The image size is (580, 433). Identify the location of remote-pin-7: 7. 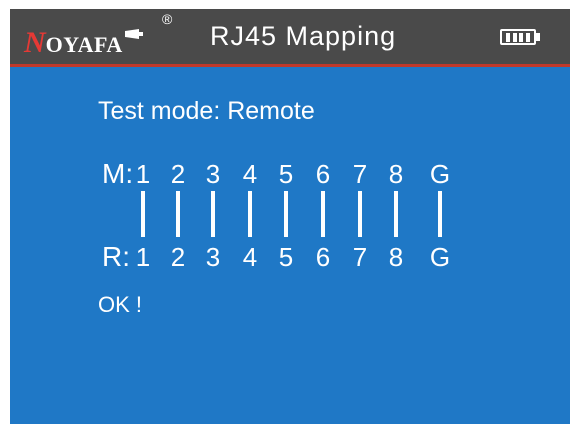
(360, 257).